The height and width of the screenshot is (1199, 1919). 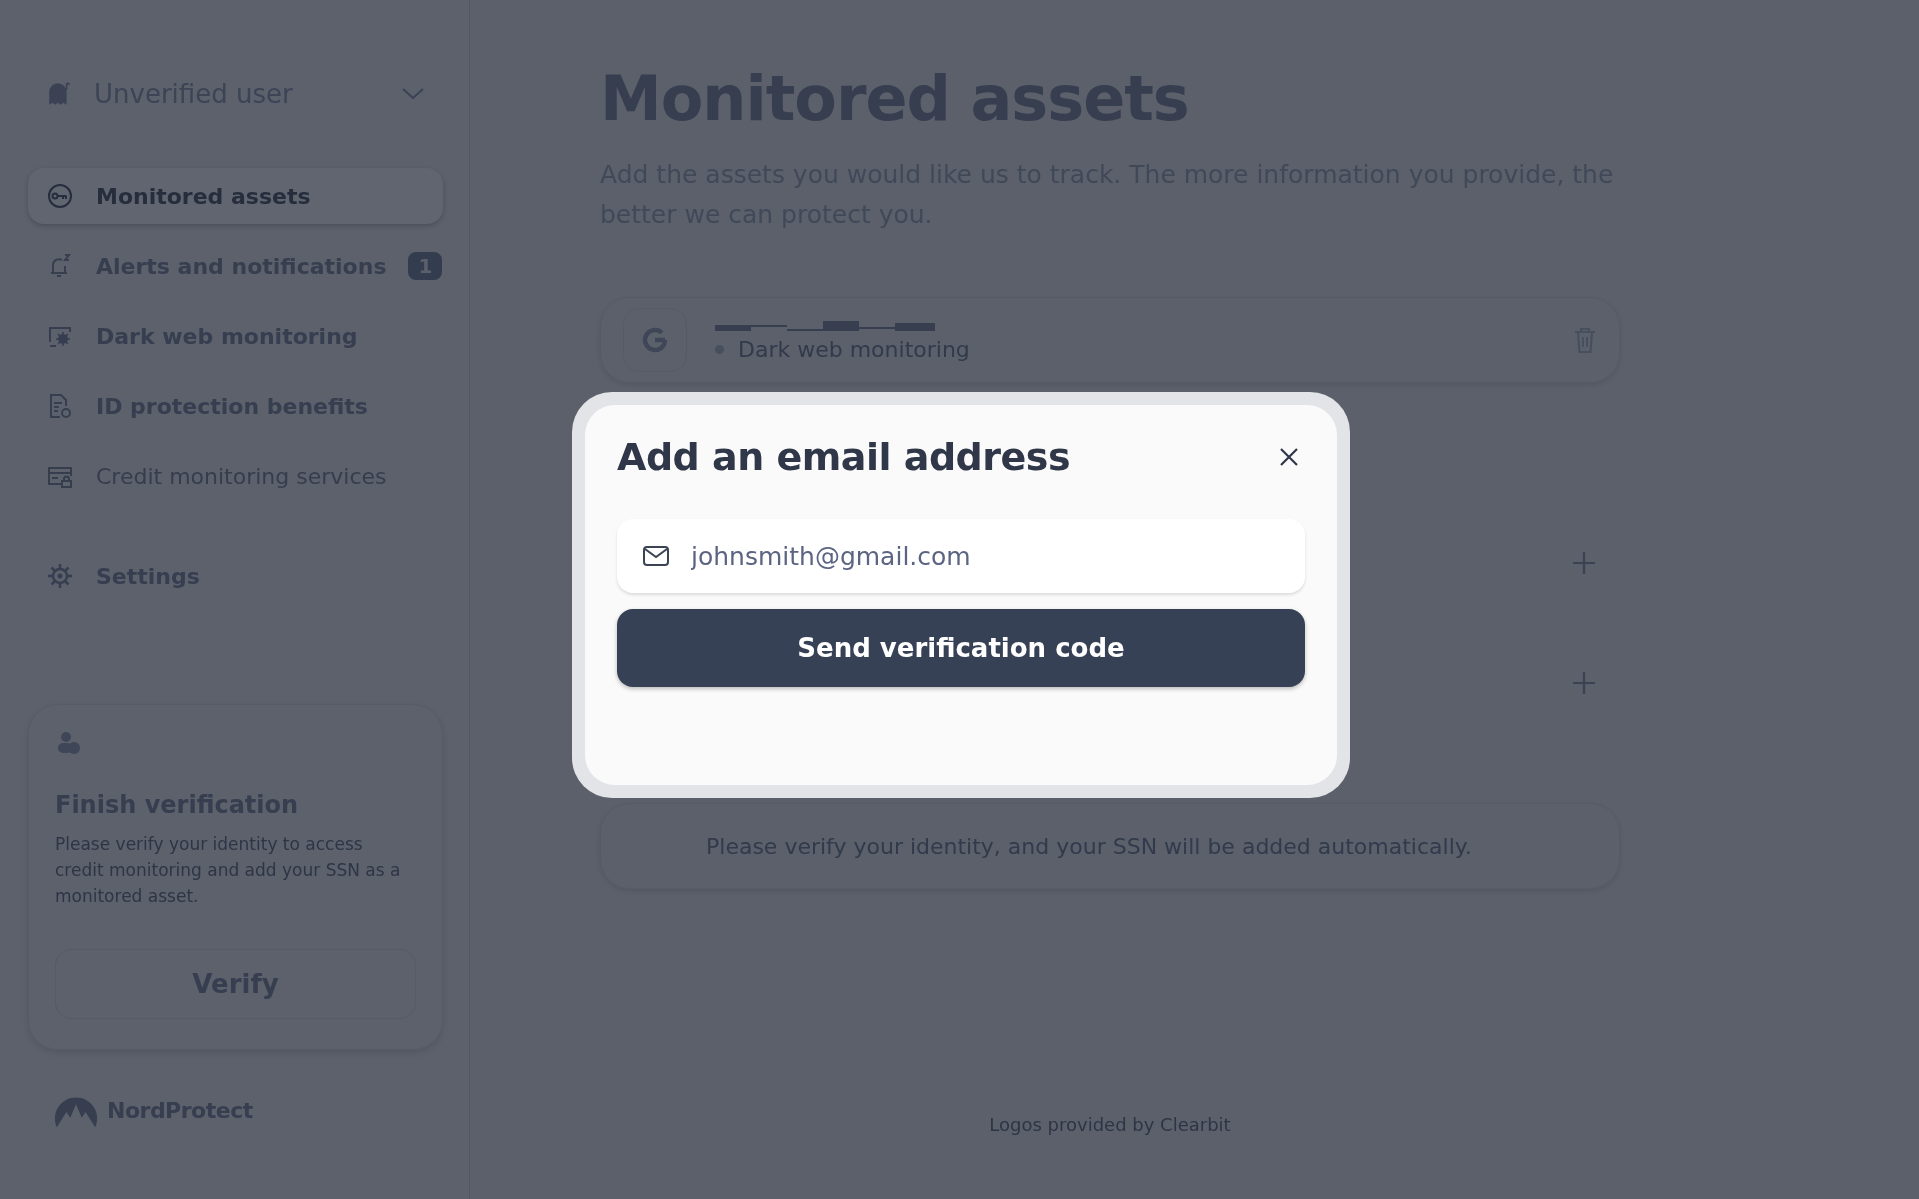 What do you see at coordinates (844, 457) in the screenshot?
I see `dialog-title: Add an email address` at bounding box center [844, 457].